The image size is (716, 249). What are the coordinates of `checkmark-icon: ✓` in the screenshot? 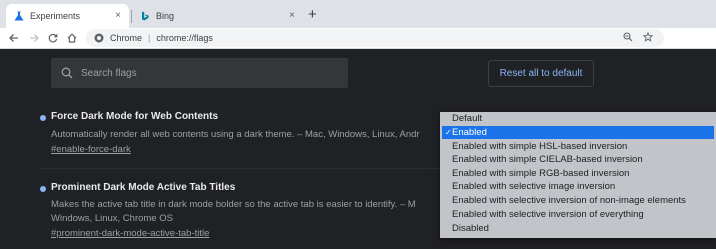 It's located at (448, 132).